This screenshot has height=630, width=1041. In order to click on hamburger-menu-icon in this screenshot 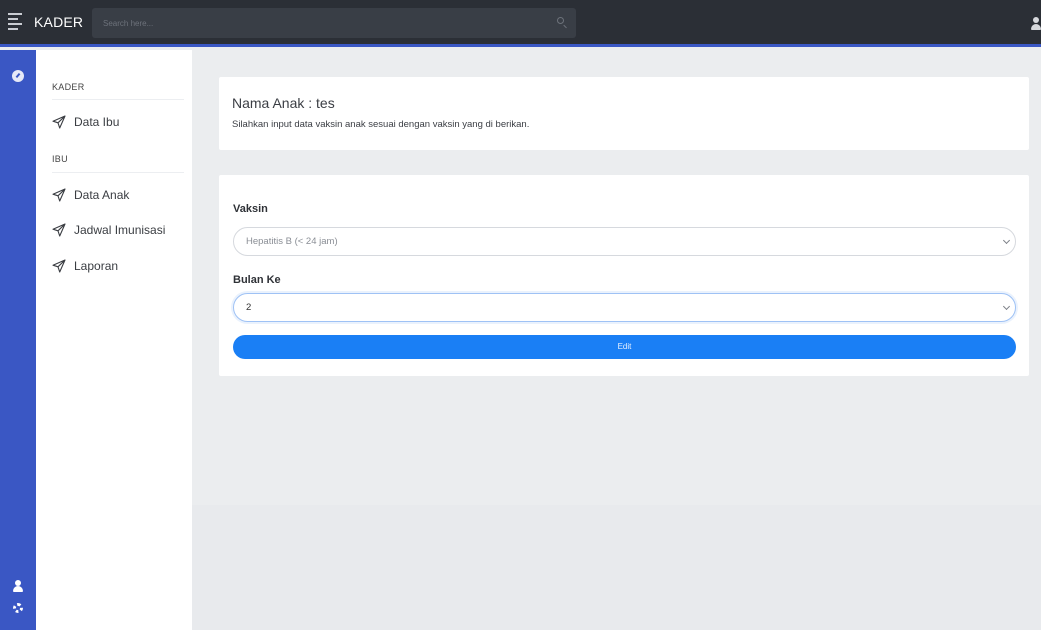, I will do `click(15, 21)`.